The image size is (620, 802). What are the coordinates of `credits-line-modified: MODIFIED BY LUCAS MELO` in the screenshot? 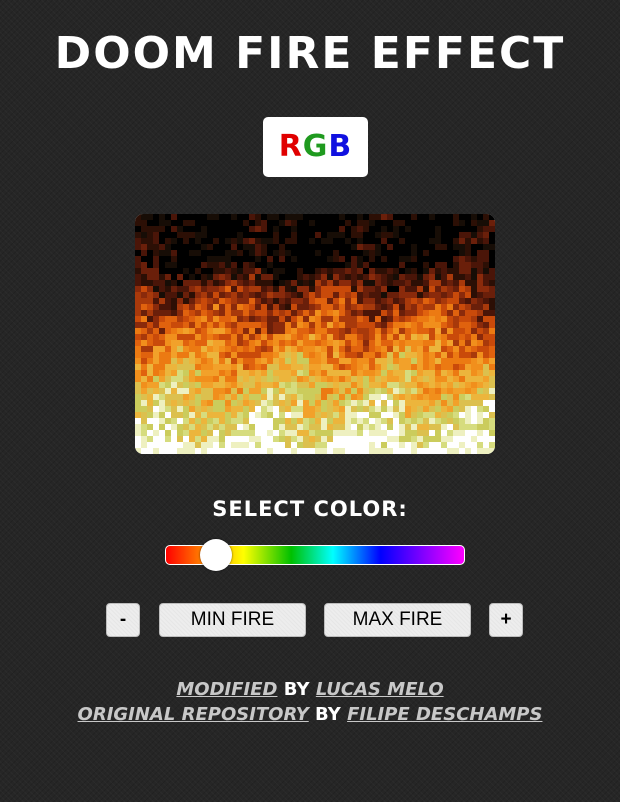 It's located at (310, 690).